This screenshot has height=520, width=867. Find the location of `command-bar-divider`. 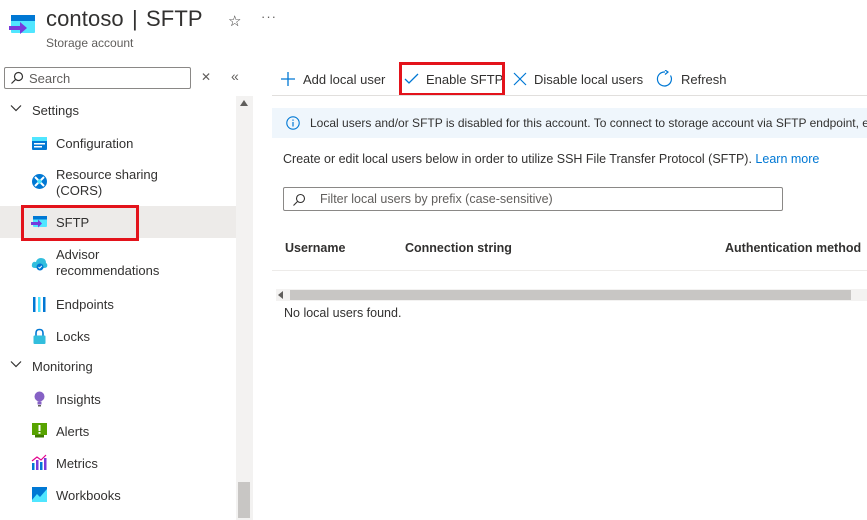

command-bar-divider is located at coordinates (569, 95).